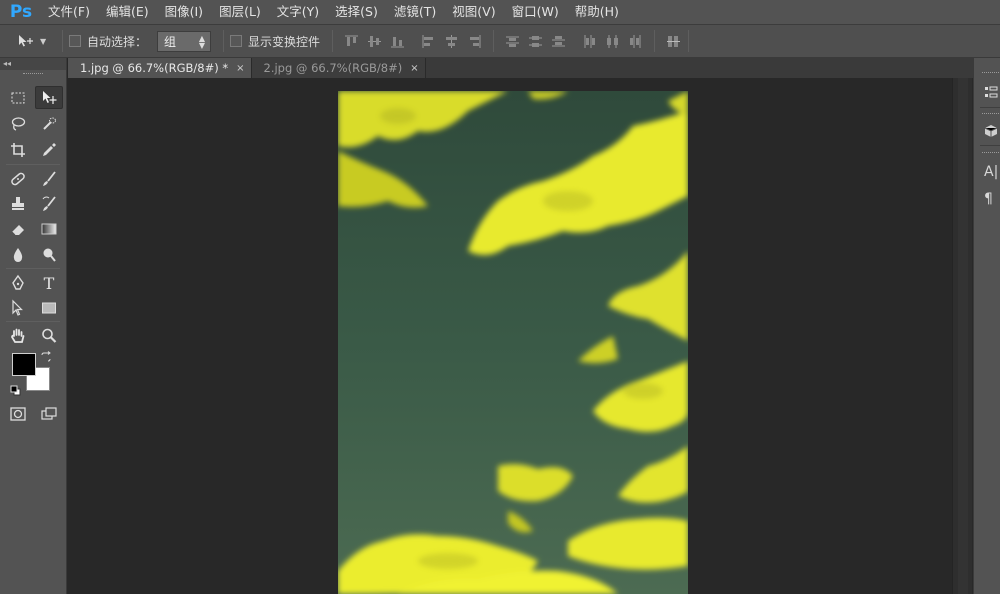 Image resolution: width=1000 pixels, height=594 pixels. I want to click on collapse-toolbar-icon: ◂◂, so click(33, 64).